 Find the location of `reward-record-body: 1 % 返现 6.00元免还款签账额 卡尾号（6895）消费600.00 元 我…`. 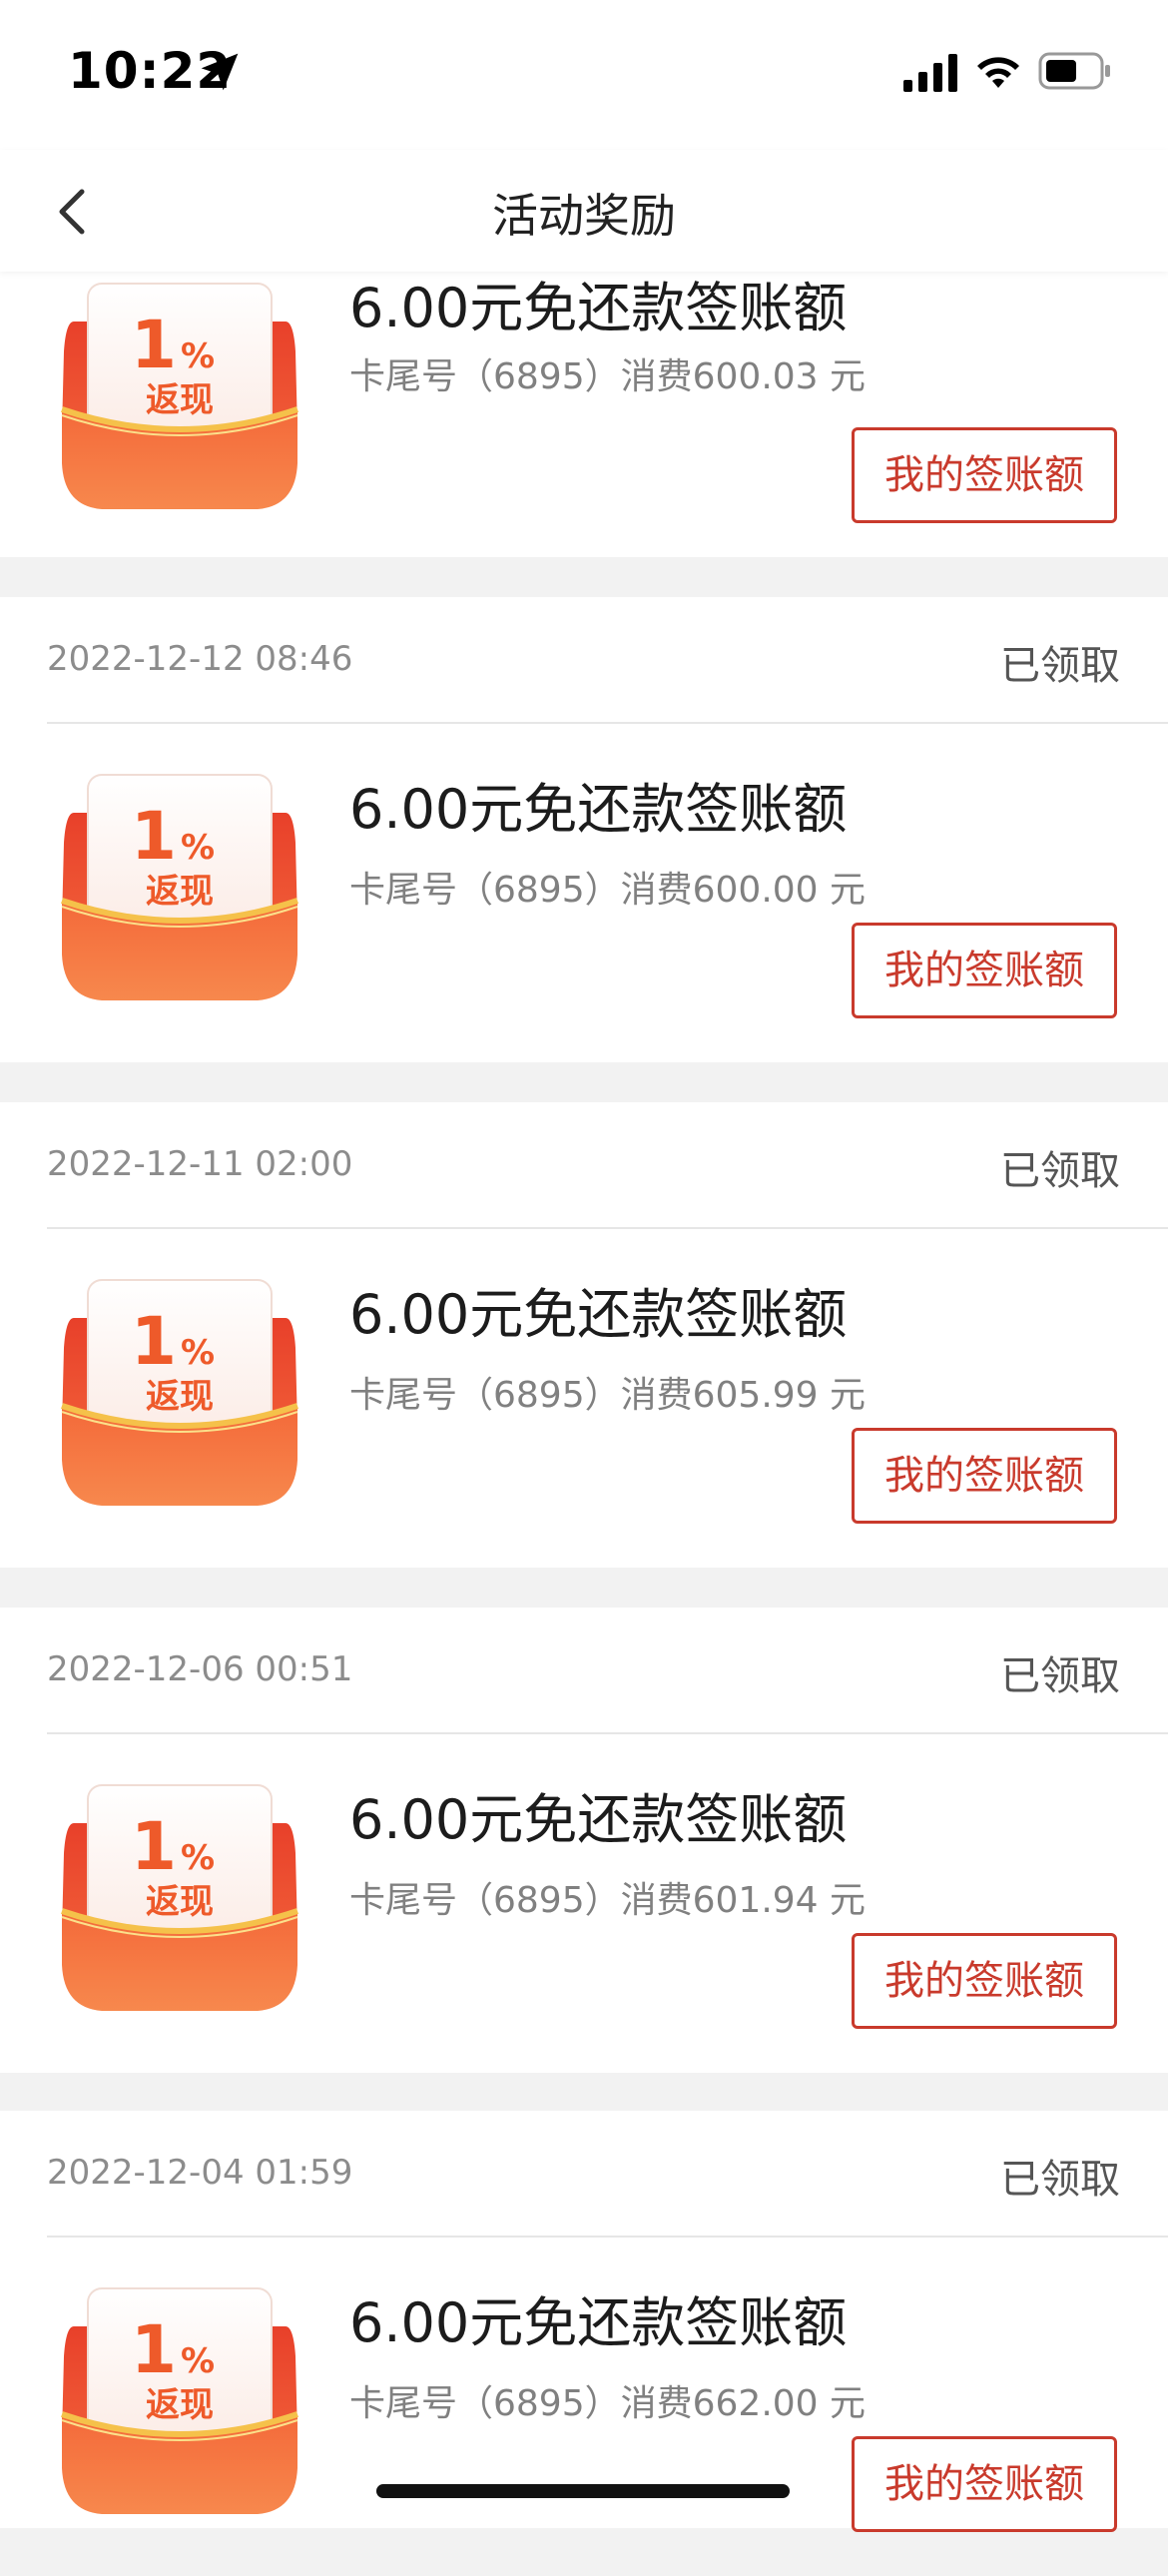

reward-record-body: 1 % 返现 6.00元免还款签账额 卡尾号（6895）消费600.00 元 我… is located at coordinates (584, 892).